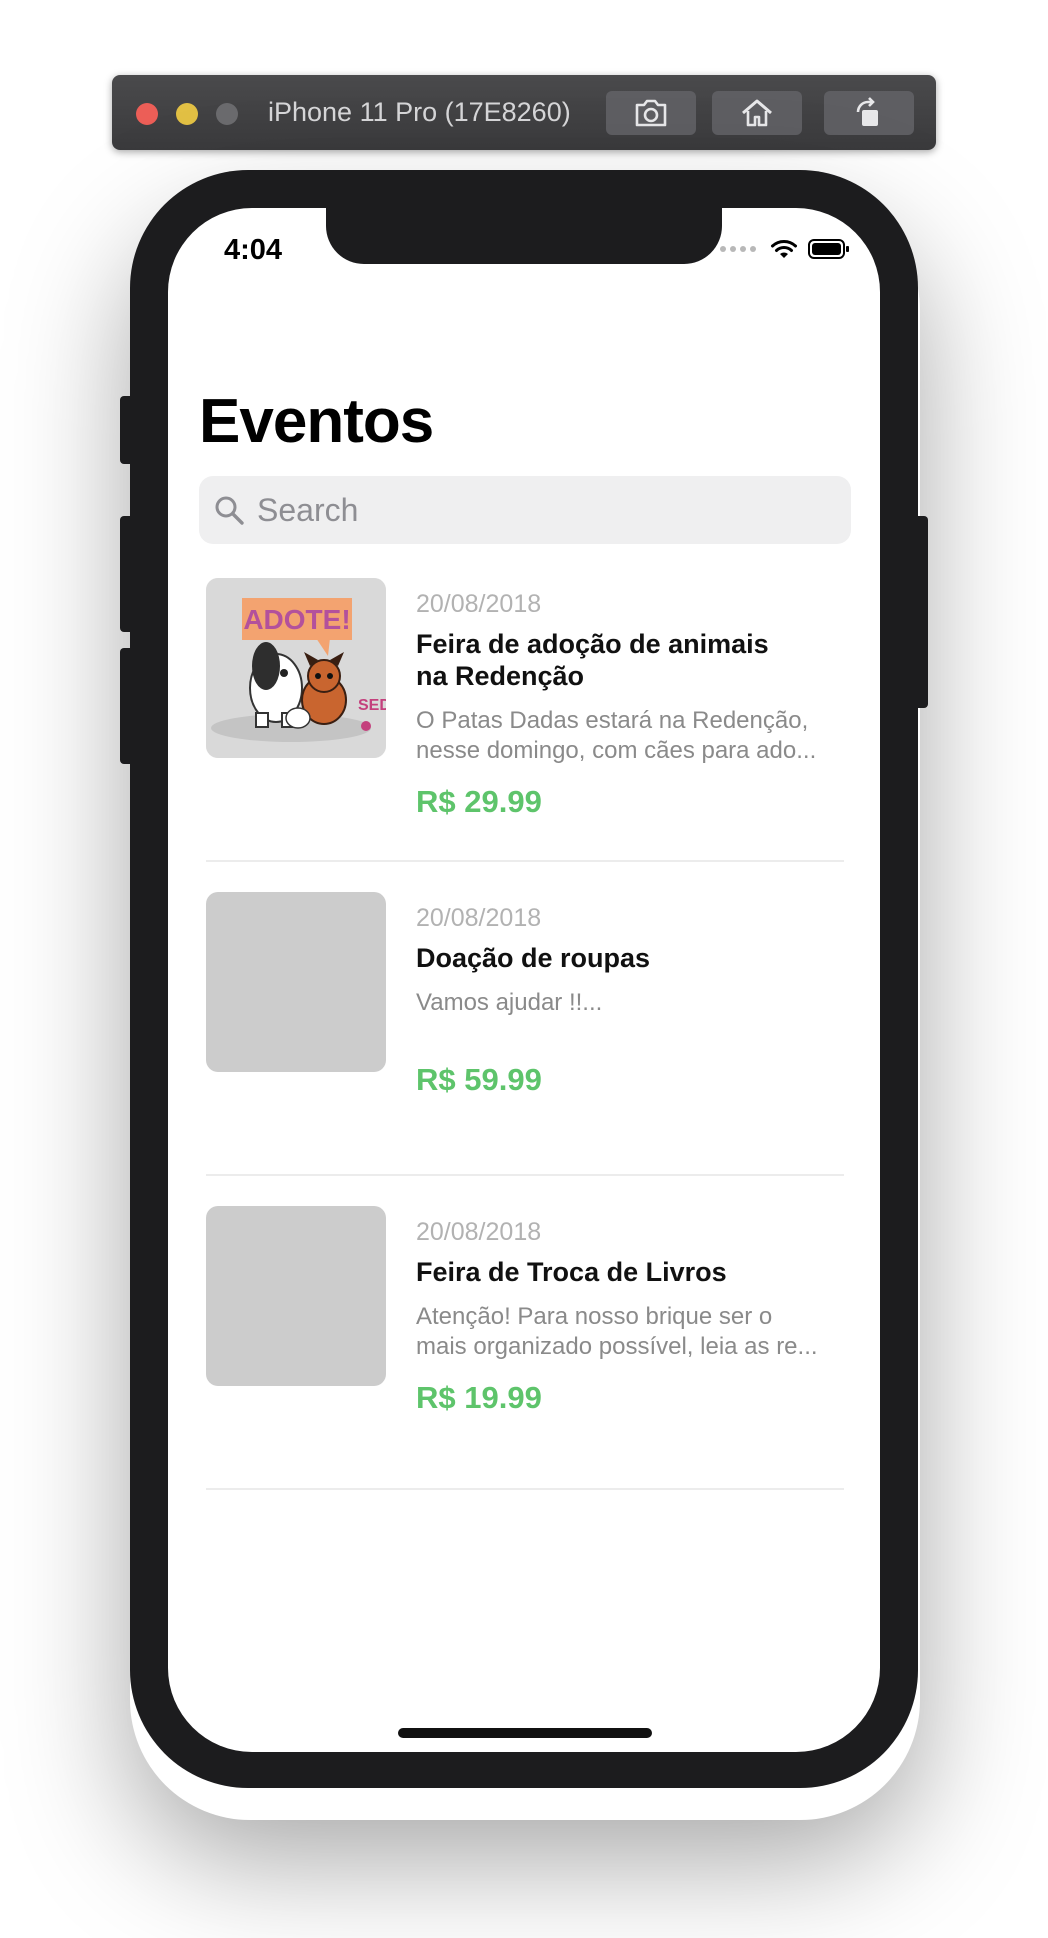  What do you see at coordinates (738, 249) in the screenshot?
I see `cellular-signal-icon` at bounding box center [738, 249].